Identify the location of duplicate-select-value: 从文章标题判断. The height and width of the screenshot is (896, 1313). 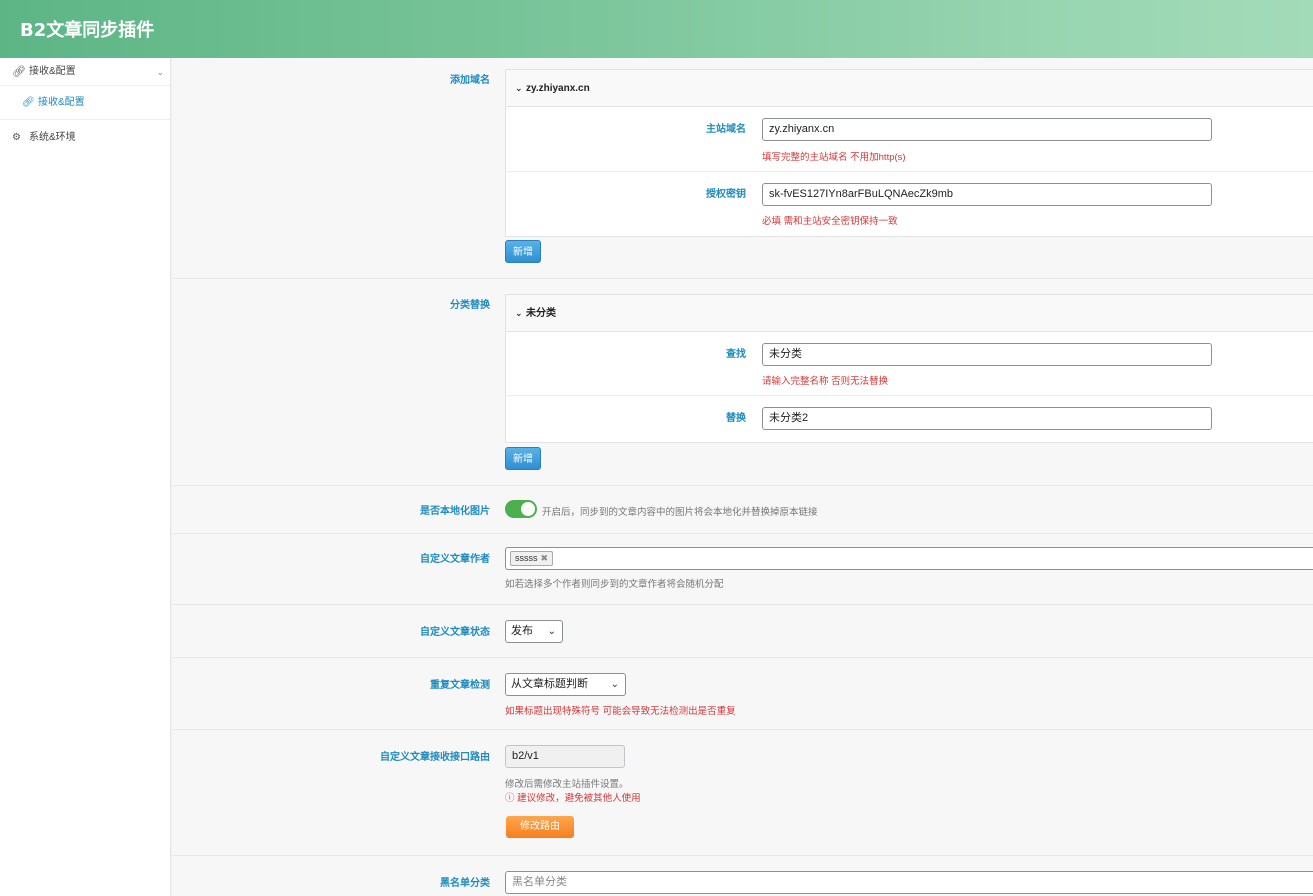
(549, 684).